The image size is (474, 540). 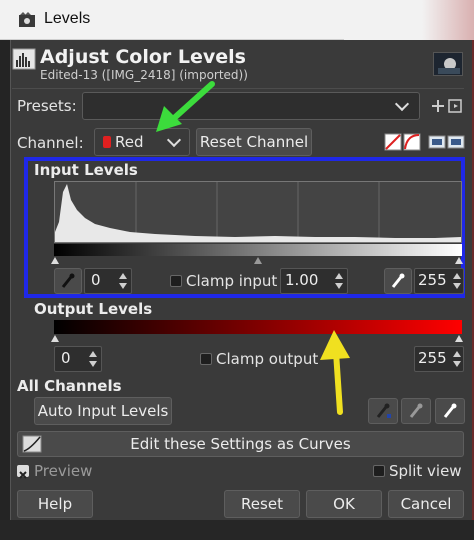 What do you see at coordinates (129, 142) in the screenshot?
I see `channel-value: Red` at bounding box center [129, 142].